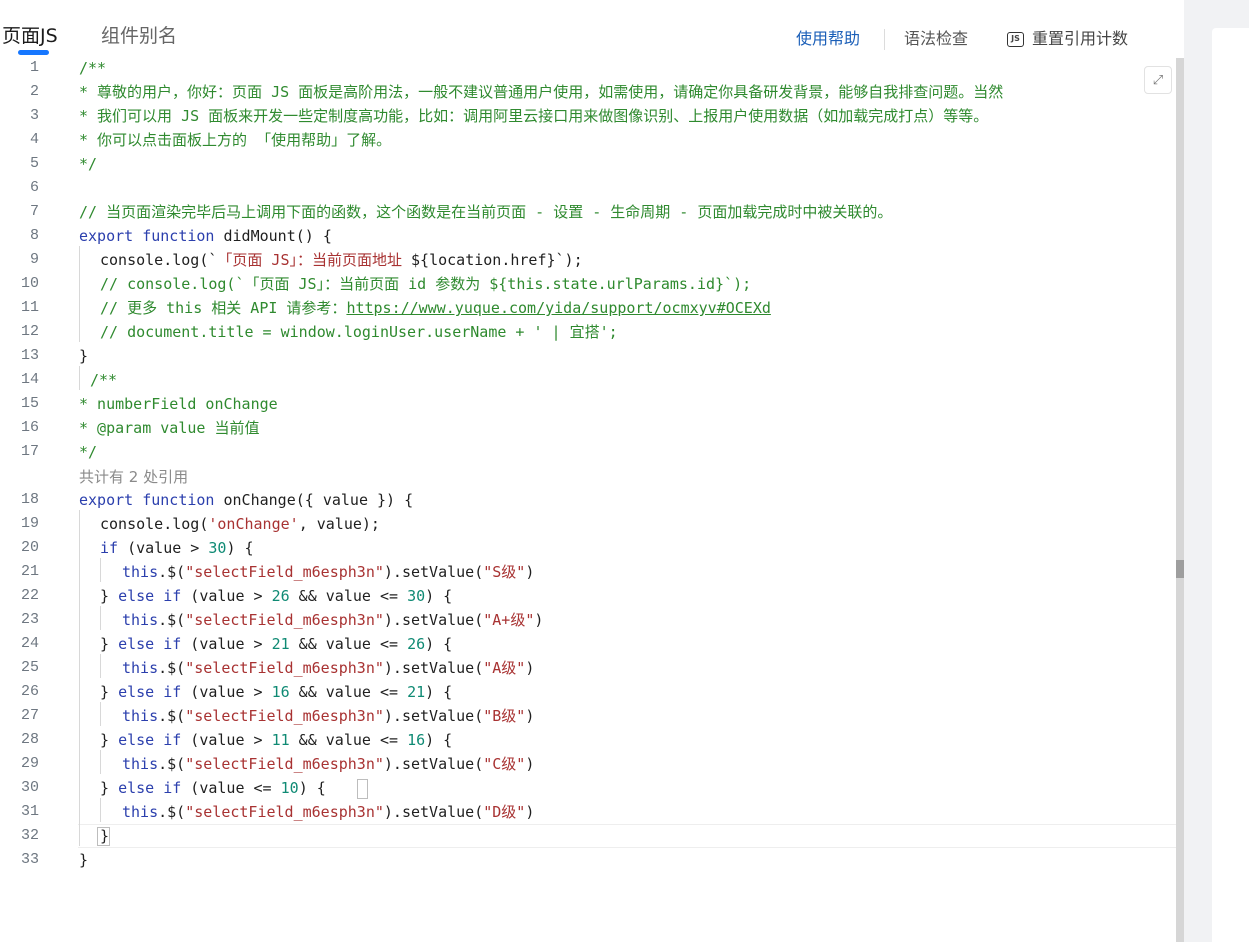 Image resolution: width=1249 pixels, height=942 pixels. What do you see at coordinates (34, 211) in the screenshot?
I see `line-number: 7` at bounding box center [34, 211].